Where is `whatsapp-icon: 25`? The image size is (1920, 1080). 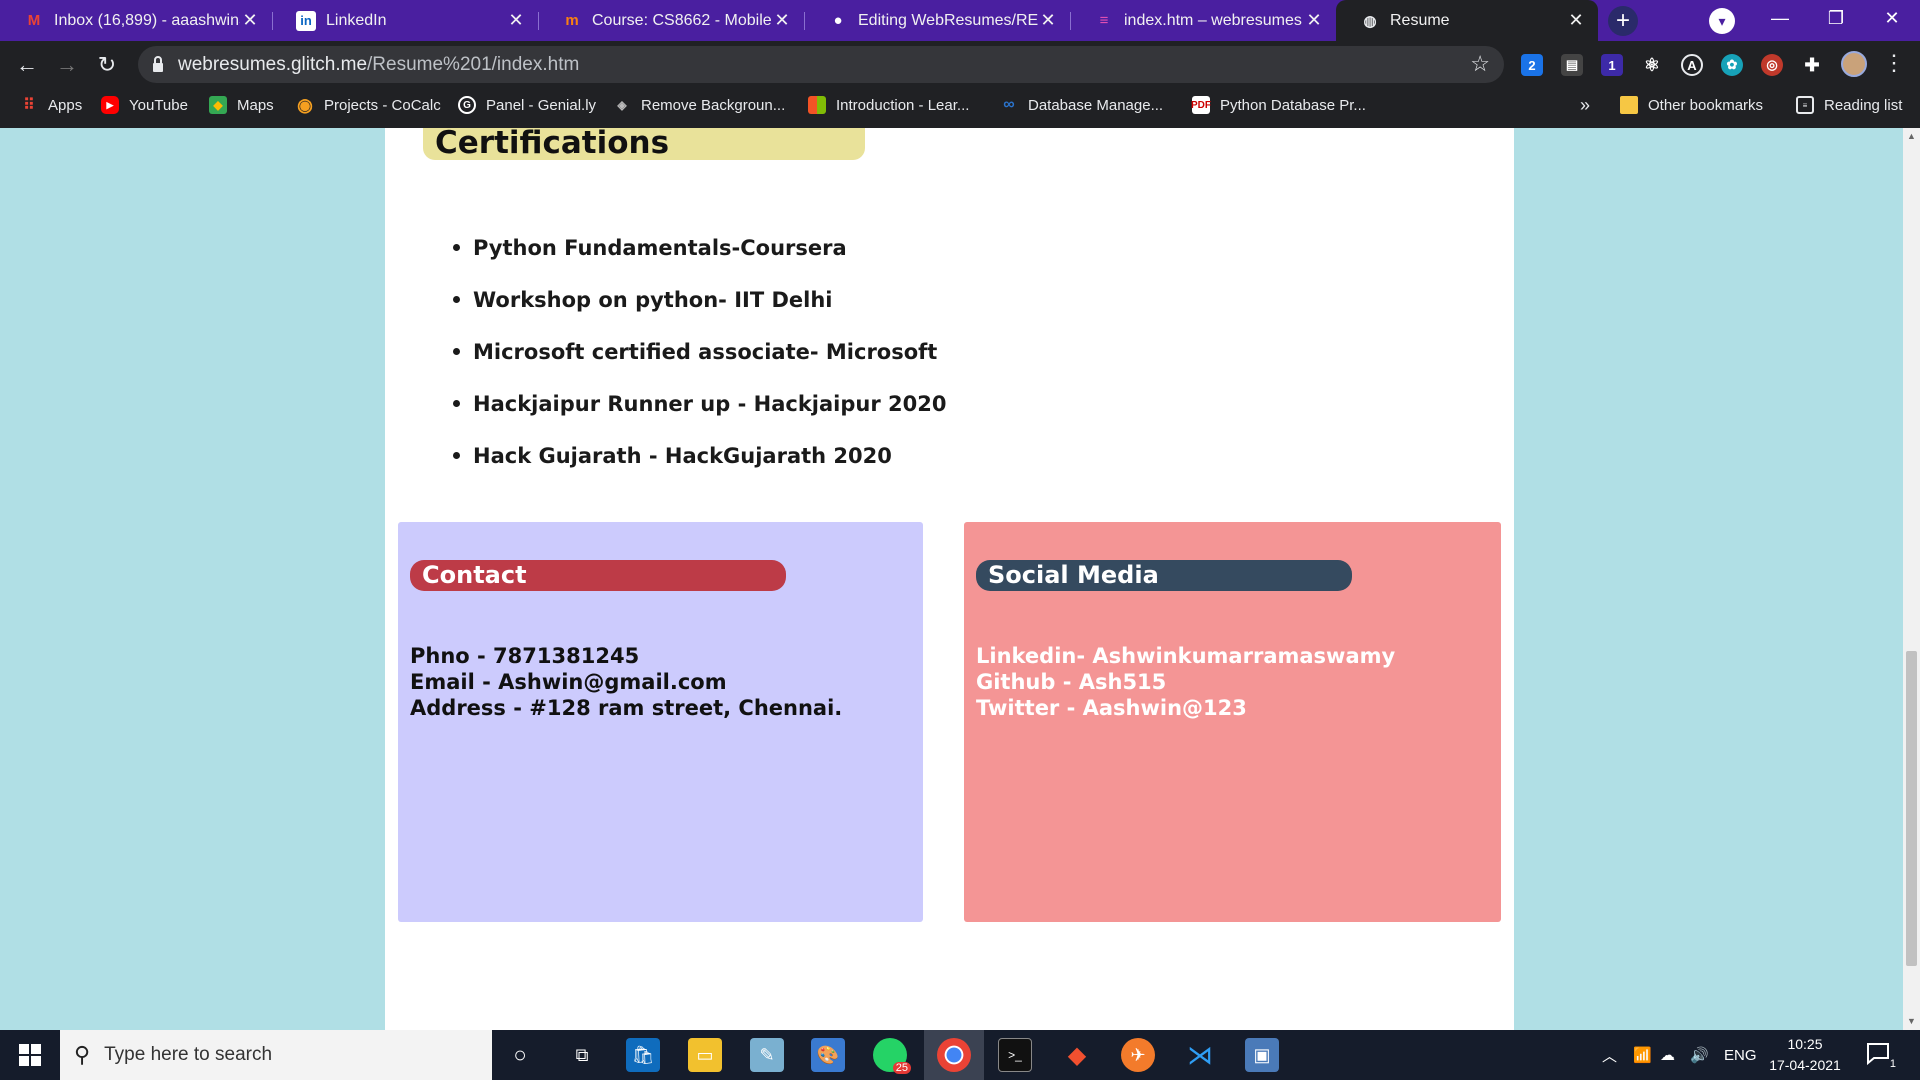 whatsapp-icon: 25 is located at coordinates (892, 1056).